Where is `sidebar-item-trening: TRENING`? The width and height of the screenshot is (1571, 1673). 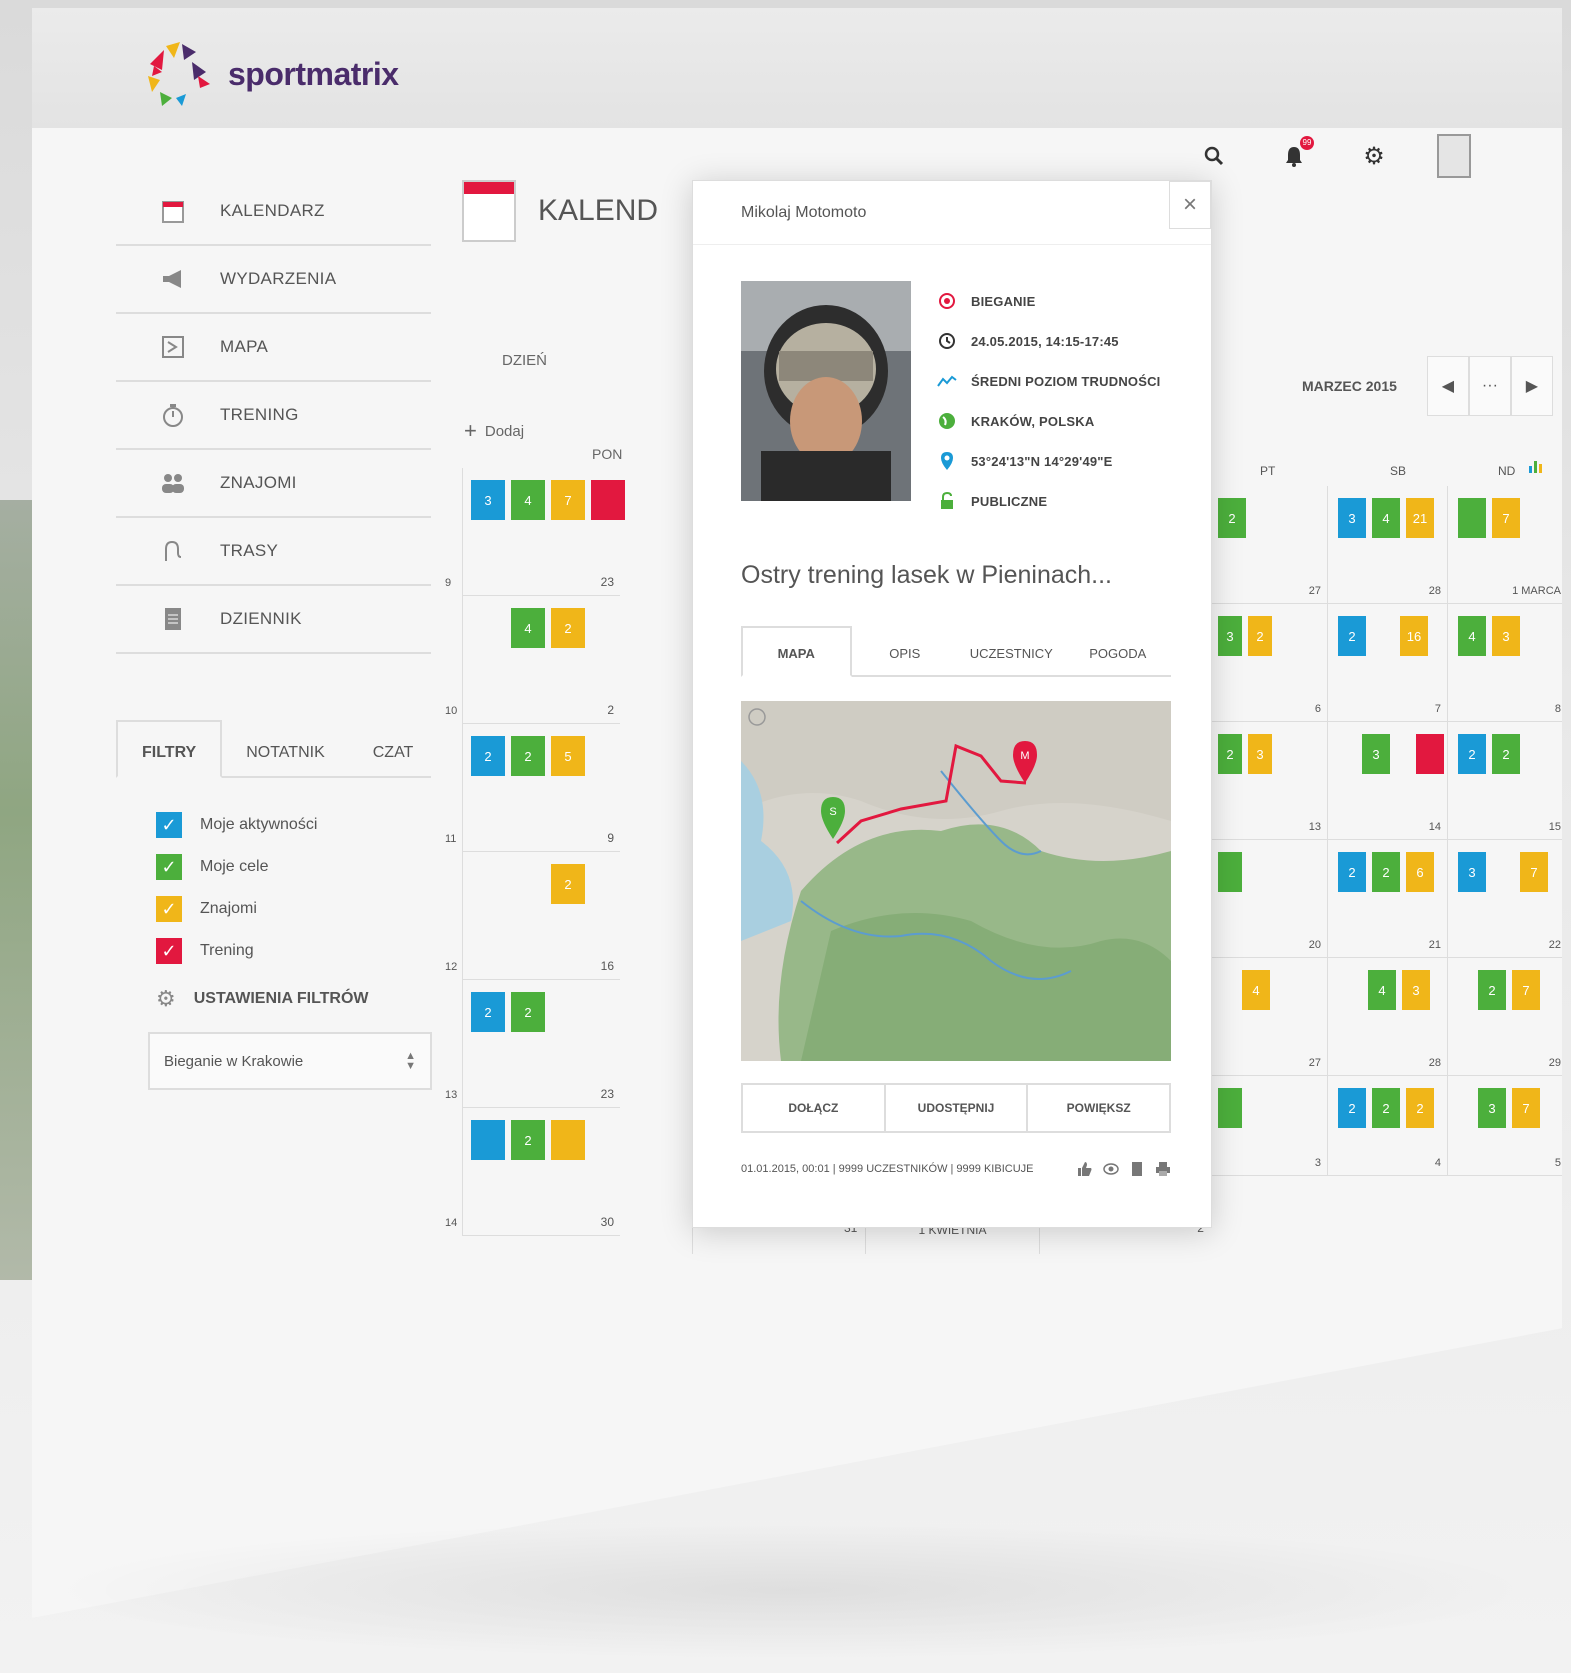
sidebar-item-trening: TRENING is located at coordinates (273, 416).